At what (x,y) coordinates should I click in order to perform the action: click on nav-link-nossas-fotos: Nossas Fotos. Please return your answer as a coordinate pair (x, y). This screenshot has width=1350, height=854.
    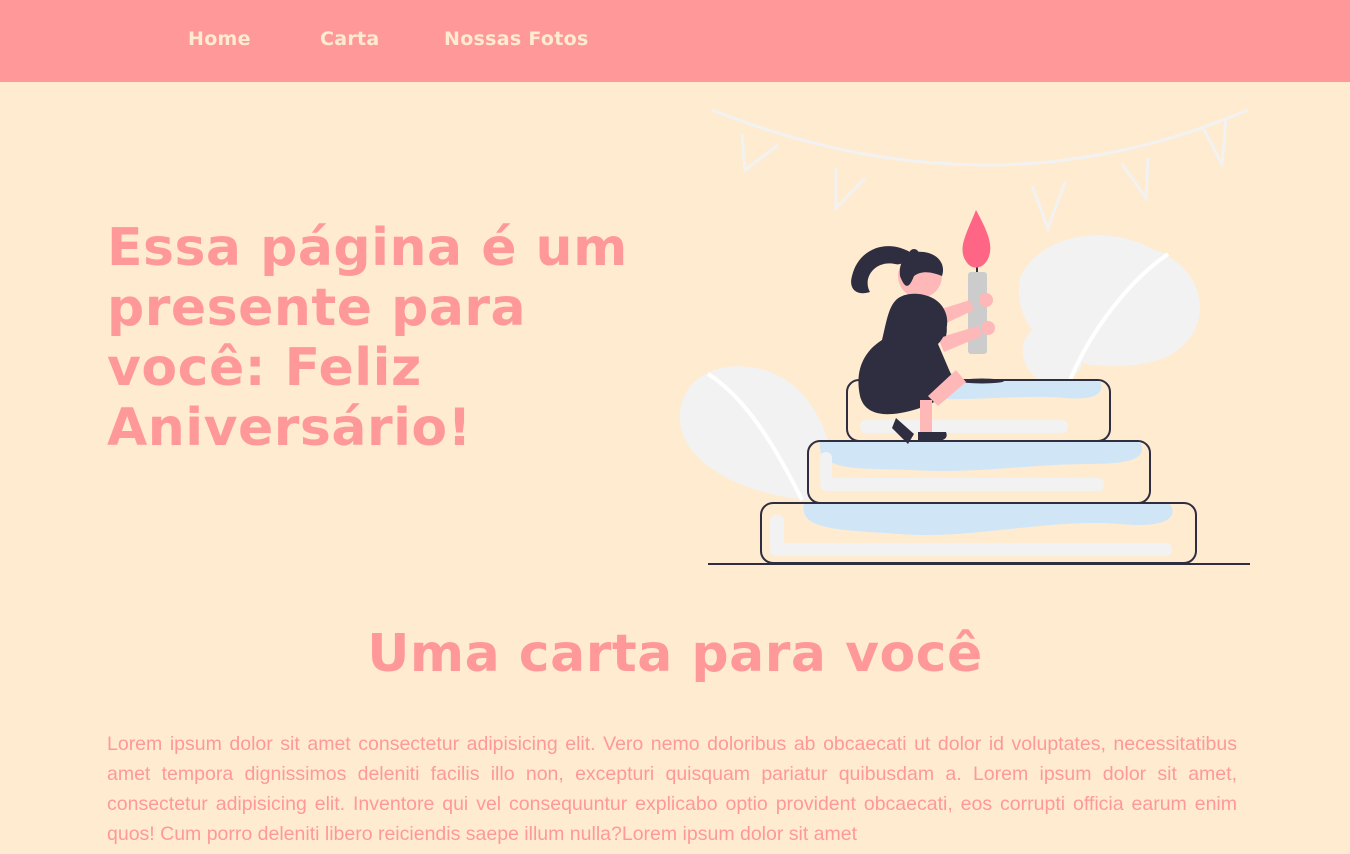
    Looking at the image, I should click on (516, 39).